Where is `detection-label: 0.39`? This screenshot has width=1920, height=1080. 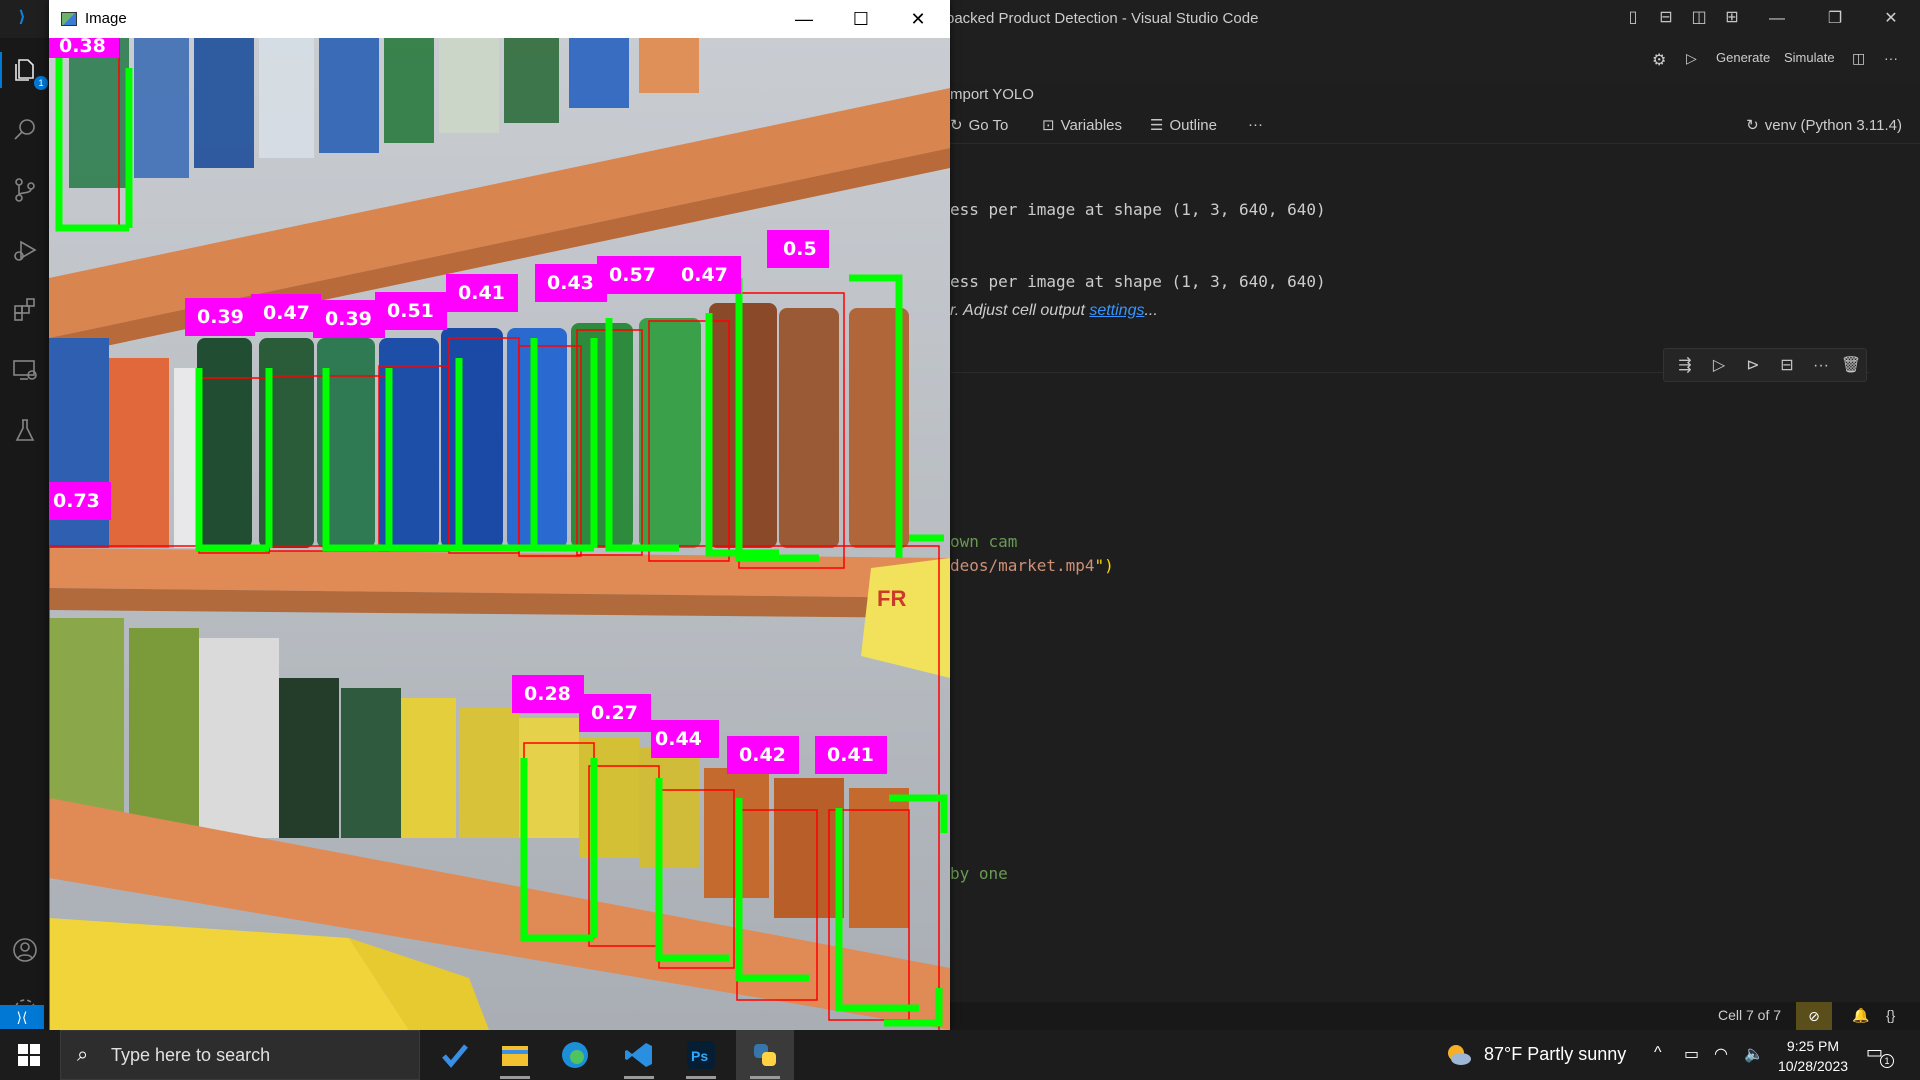
detection-label: 0.39 is located at coordinates (348, 319).